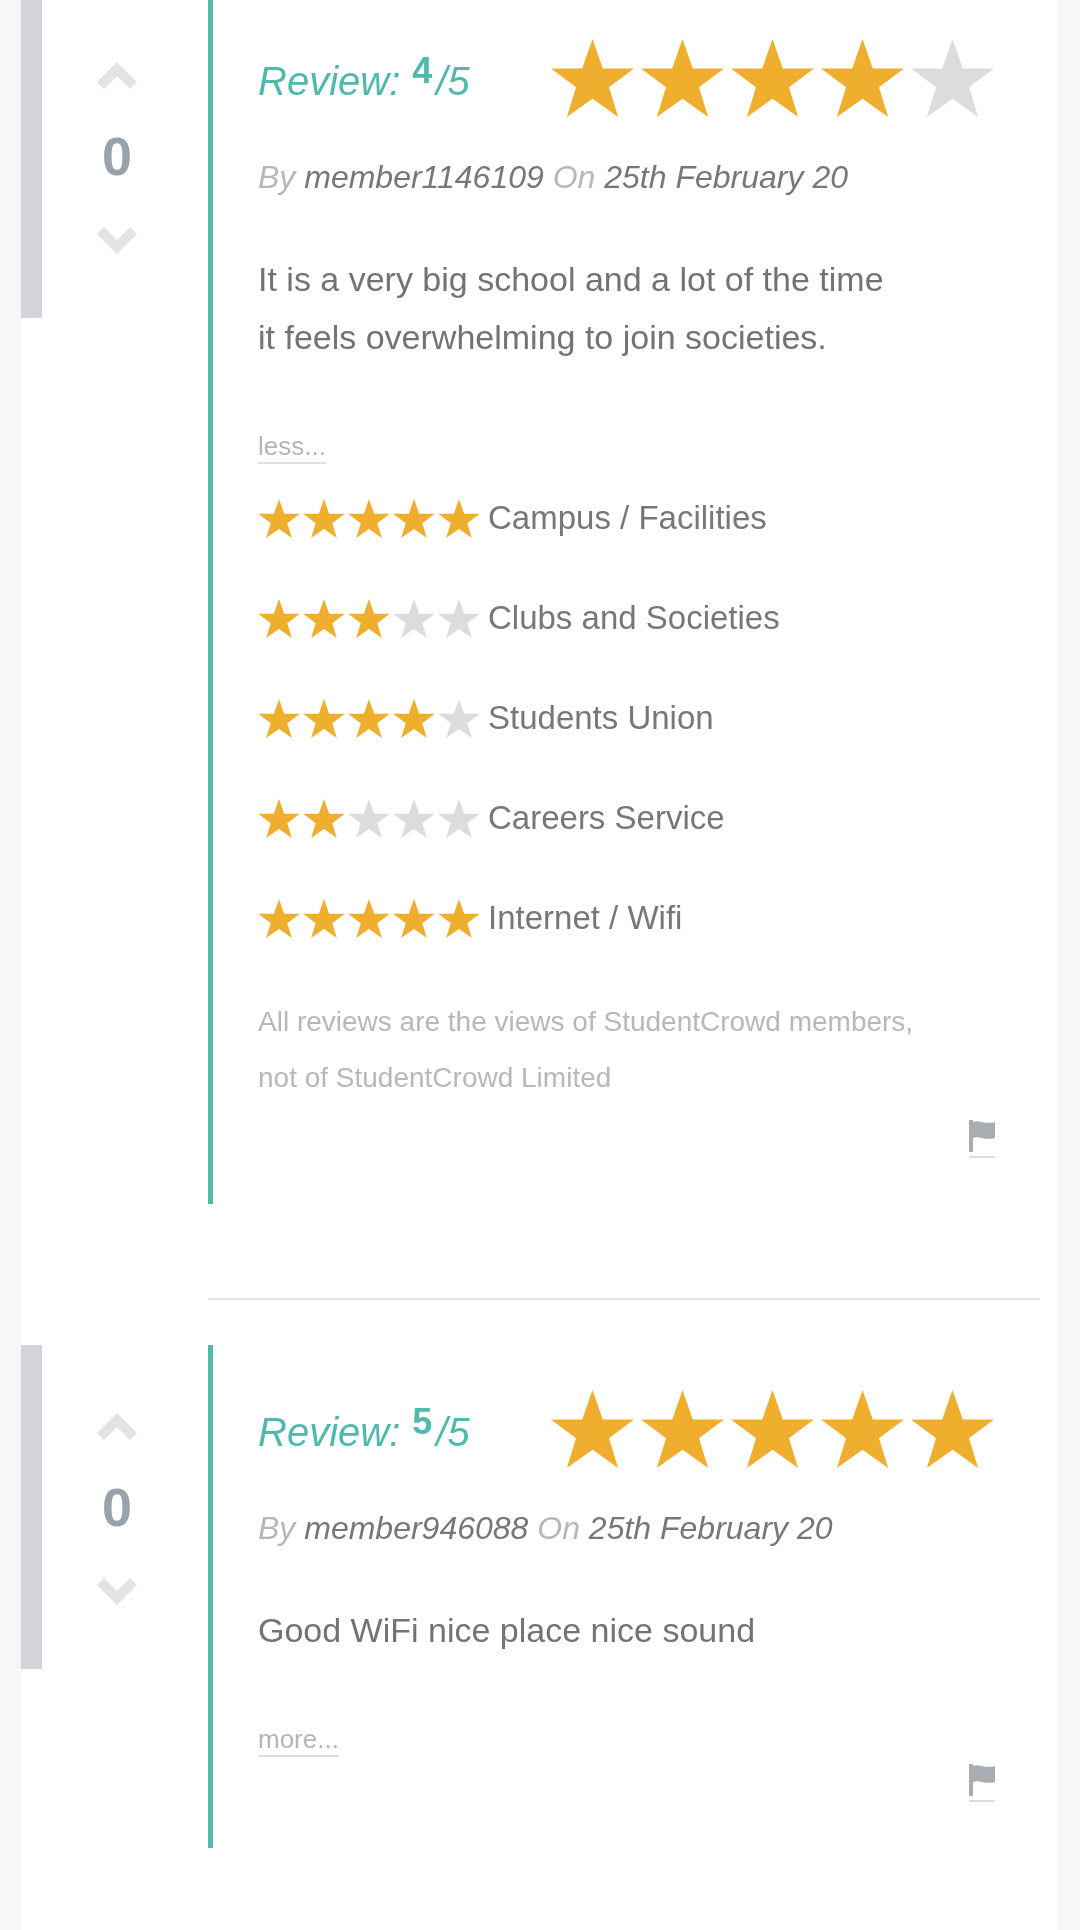 The image size is (1080, 1930). What do you see at coordinates (634, 618) in the screenshot?
I see `category-label: Clubs and Societies` at bounding box center [634, 618].